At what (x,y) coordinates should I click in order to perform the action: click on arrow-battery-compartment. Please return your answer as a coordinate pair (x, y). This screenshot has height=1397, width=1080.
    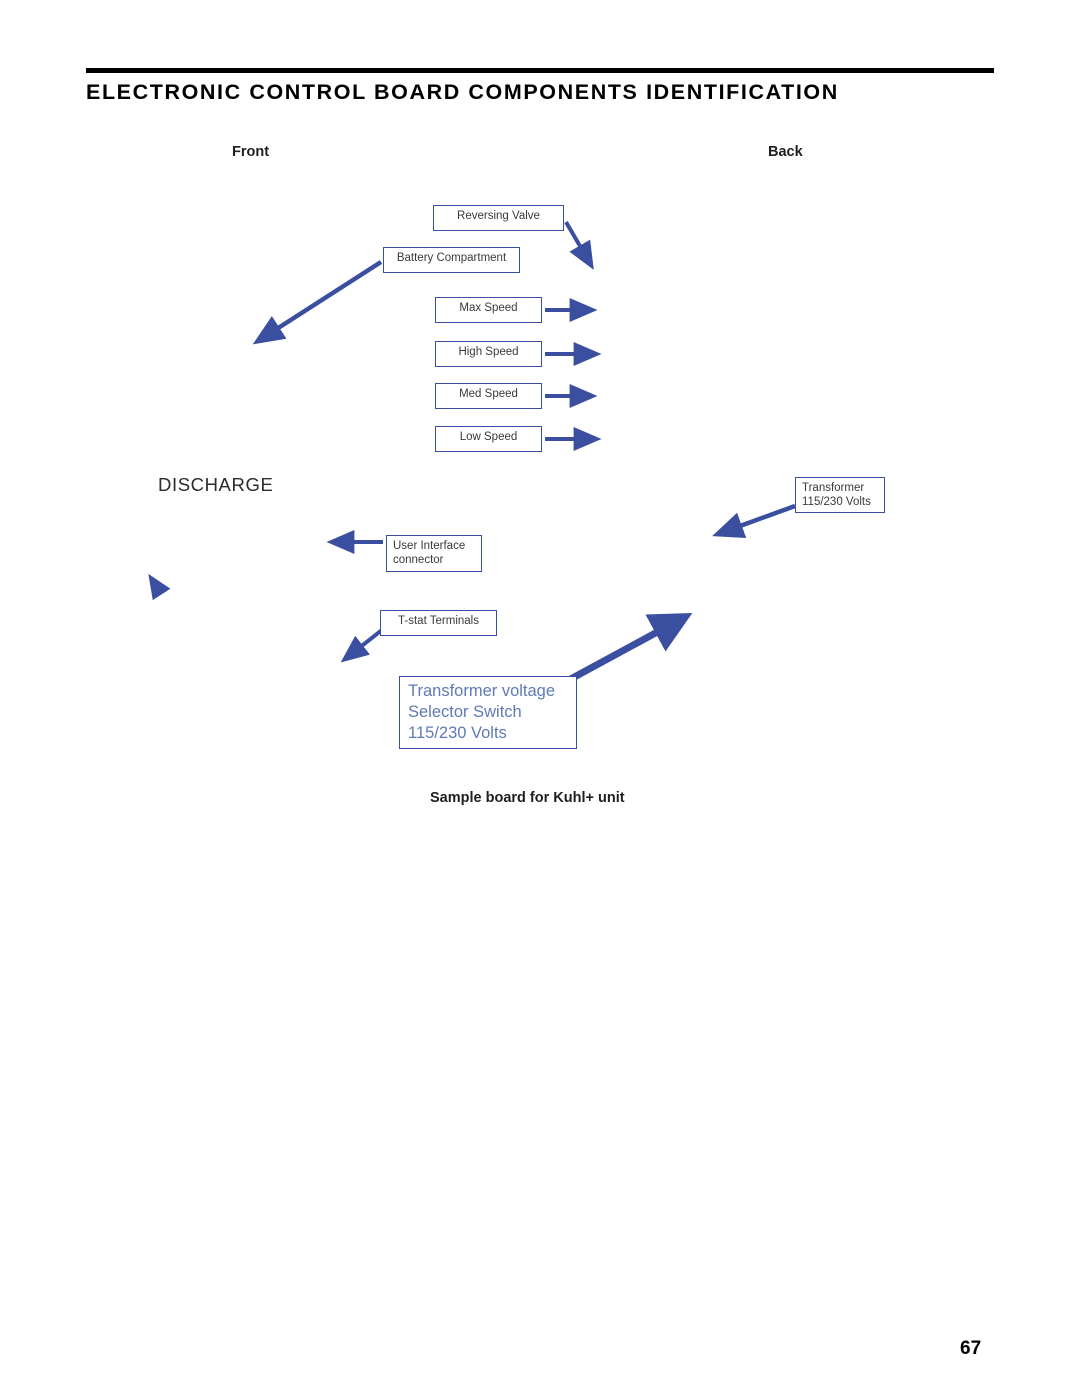
    Looking at the image, I should click on (317, 302).